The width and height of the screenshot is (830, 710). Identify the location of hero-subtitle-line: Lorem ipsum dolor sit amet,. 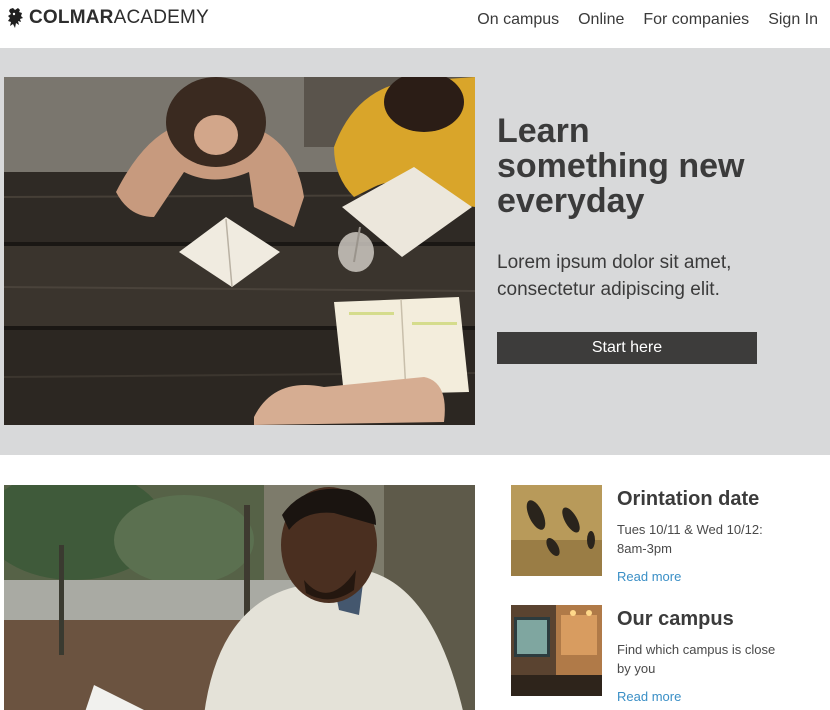
(614, 262).